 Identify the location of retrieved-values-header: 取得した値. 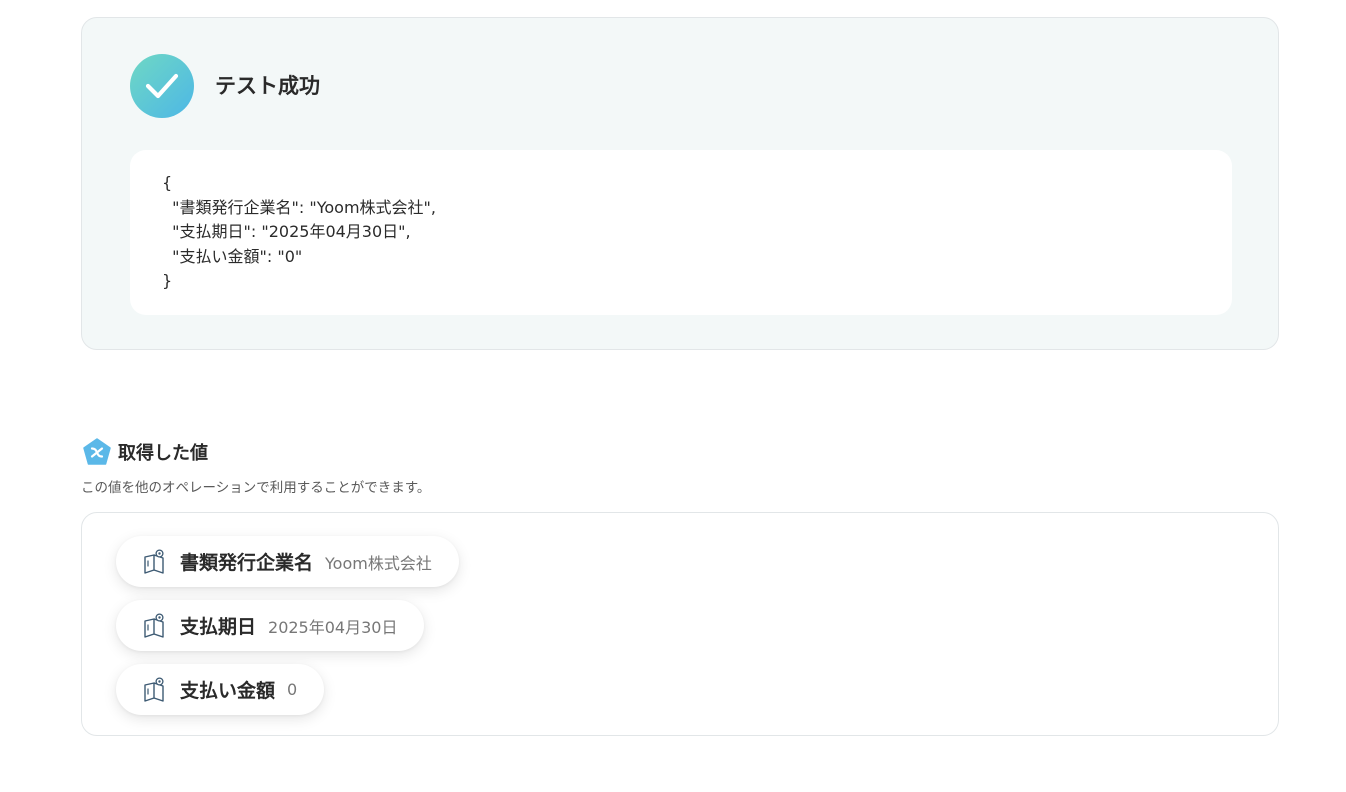
(145, 452).